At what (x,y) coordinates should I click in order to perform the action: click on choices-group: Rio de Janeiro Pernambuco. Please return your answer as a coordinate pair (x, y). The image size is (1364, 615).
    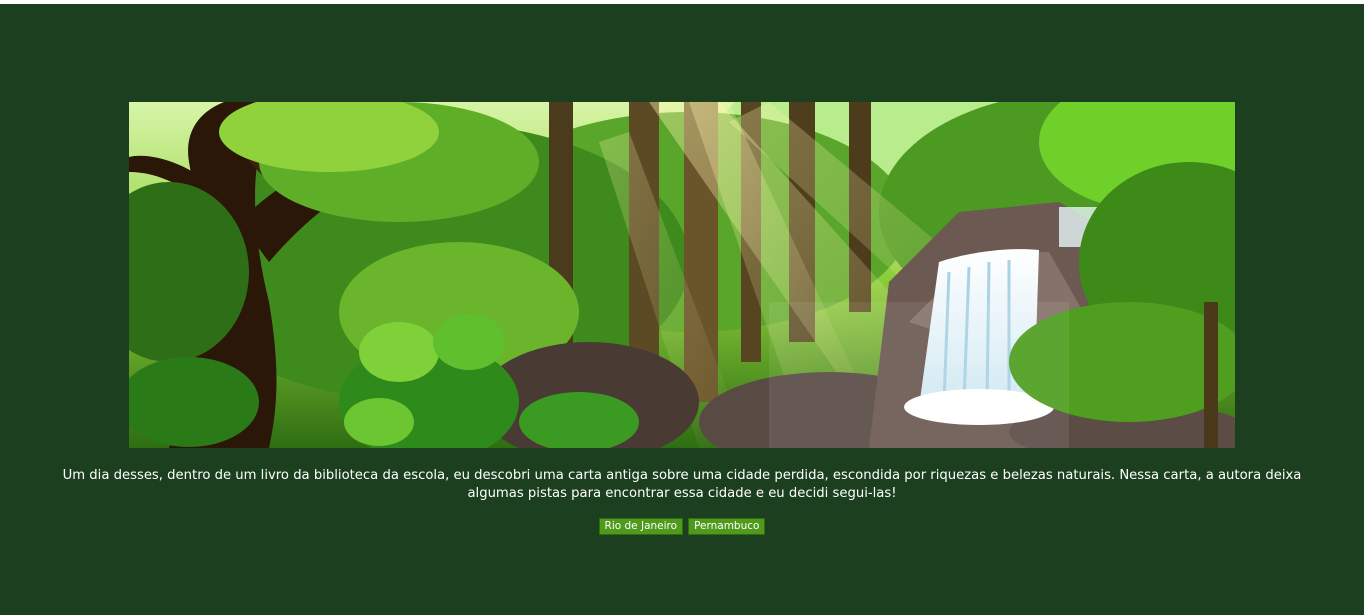
    Looking at the image, I should click on (682, 526).